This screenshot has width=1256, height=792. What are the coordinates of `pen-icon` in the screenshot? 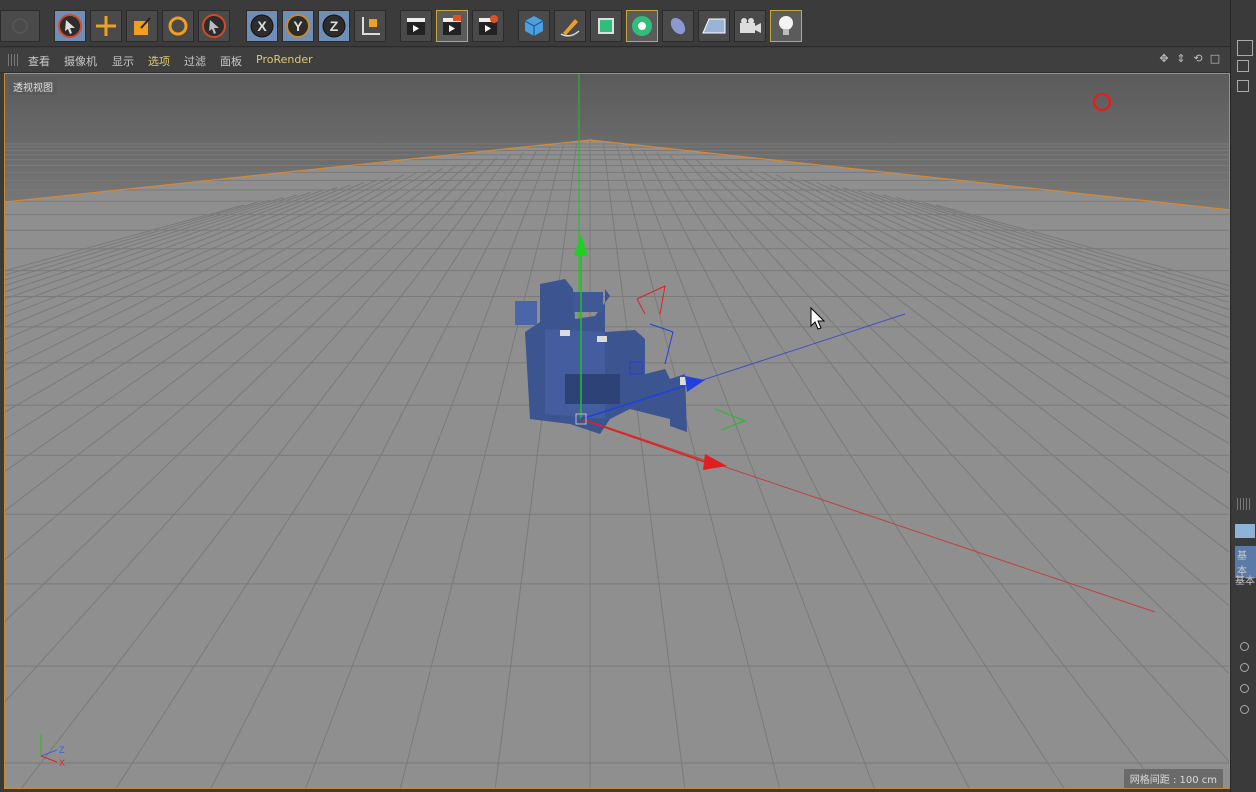 It's located at (570, 28).